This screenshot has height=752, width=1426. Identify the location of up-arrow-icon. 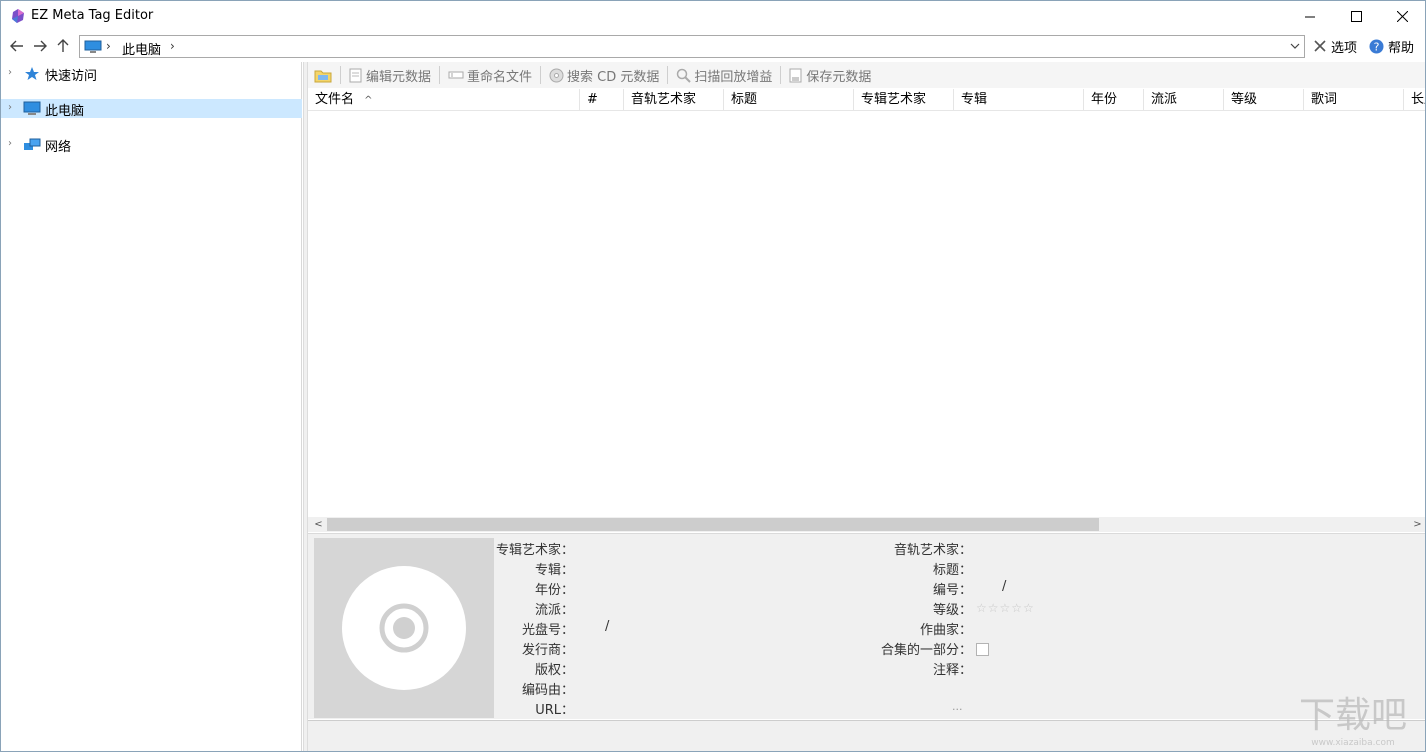
(63, 45).